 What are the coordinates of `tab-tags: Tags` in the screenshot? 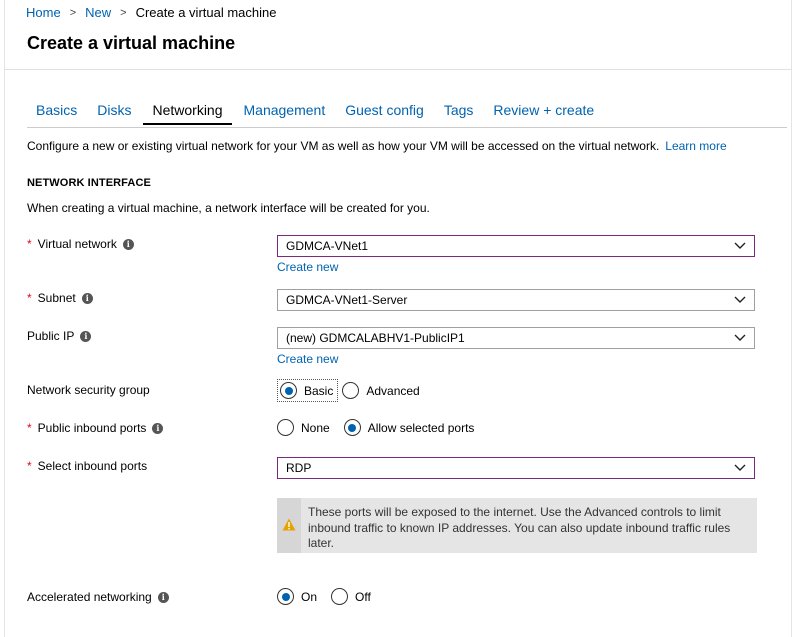 It's located at (459, 112).